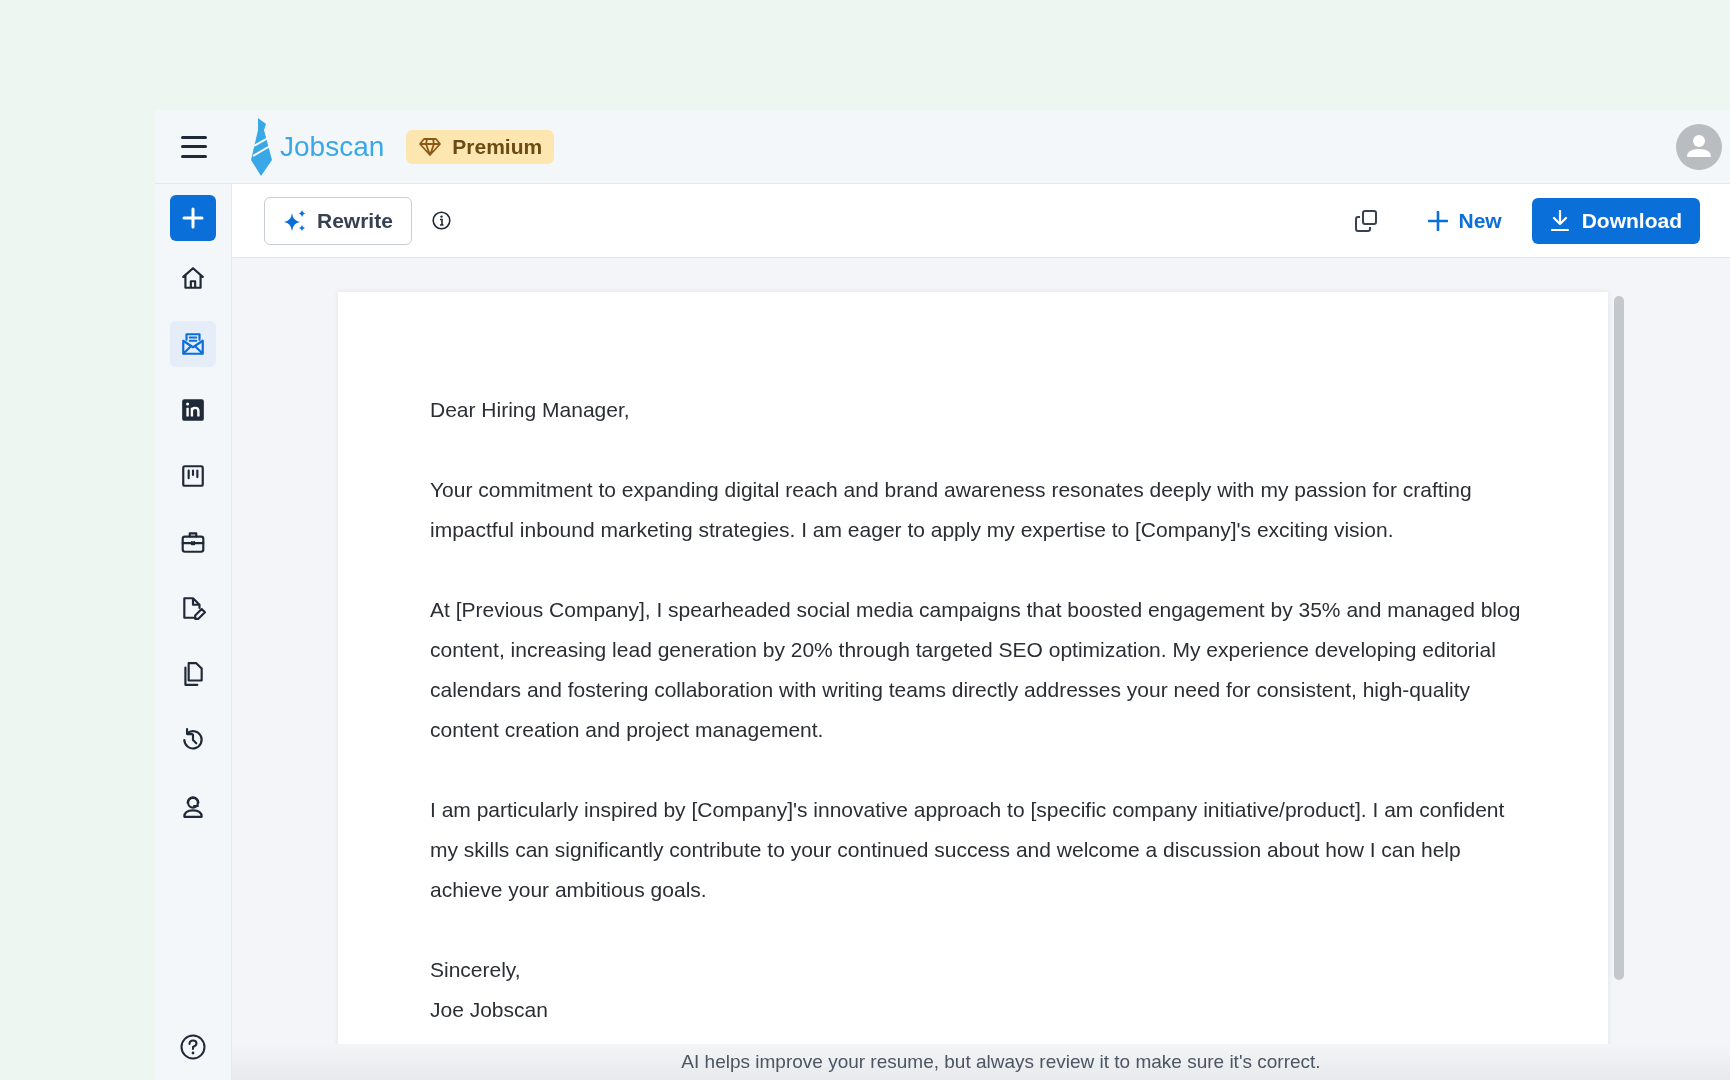 The image size is (1730, 1080). What do you see at coordinates (193, 806) in the screenshot?
I see `support-icon` at bounding box center [193, 806].